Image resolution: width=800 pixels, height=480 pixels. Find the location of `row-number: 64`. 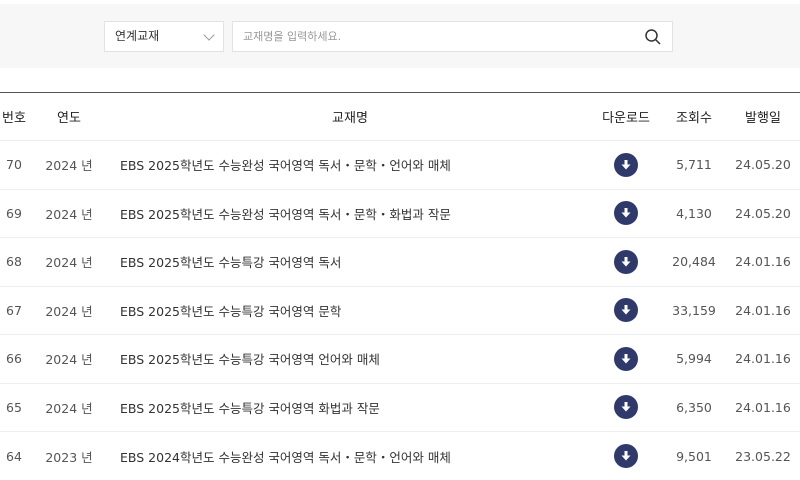

row-number: 64 is located at coordinates (14, 456).